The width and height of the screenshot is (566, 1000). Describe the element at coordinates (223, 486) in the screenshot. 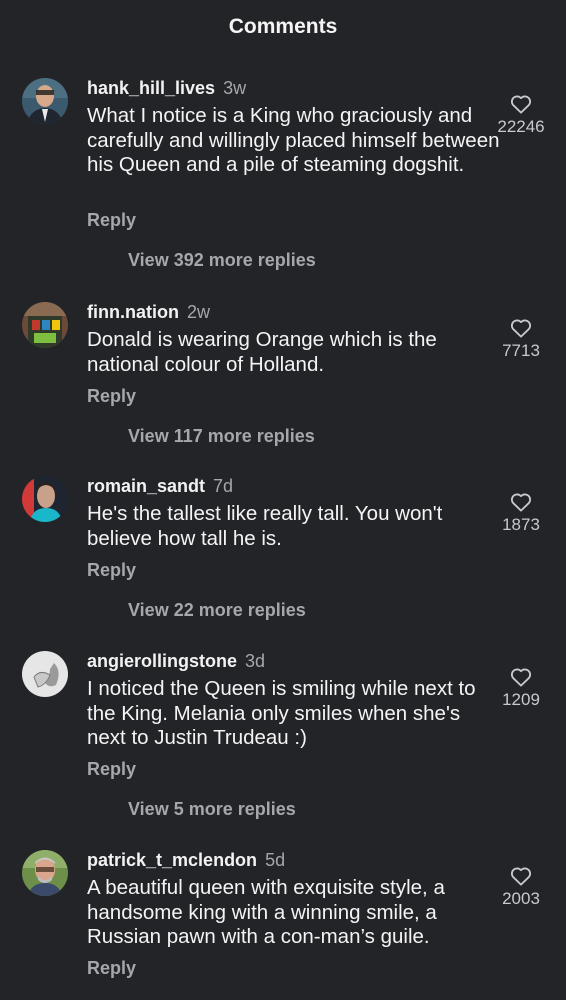

I see `timestamp: 7d` at that location.